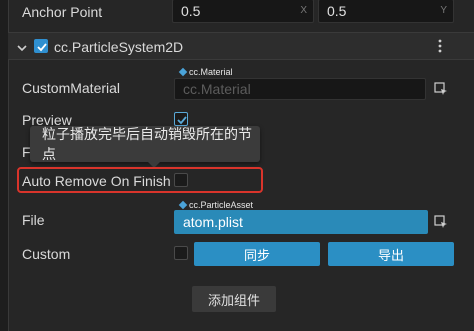 This screenshot has height=331, width=474. I want to click on add-component-button: 添加组件, so click(234, 299).